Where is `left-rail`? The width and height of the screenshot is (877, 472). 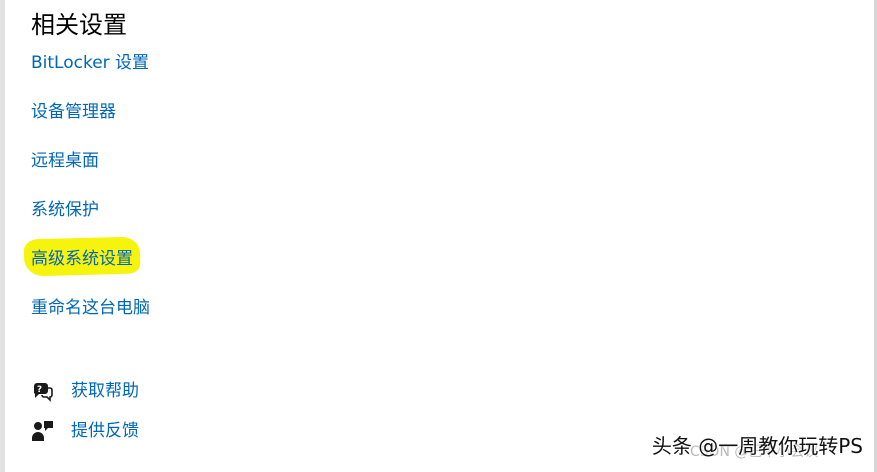 left-rail is located at coordinates (2, 236).